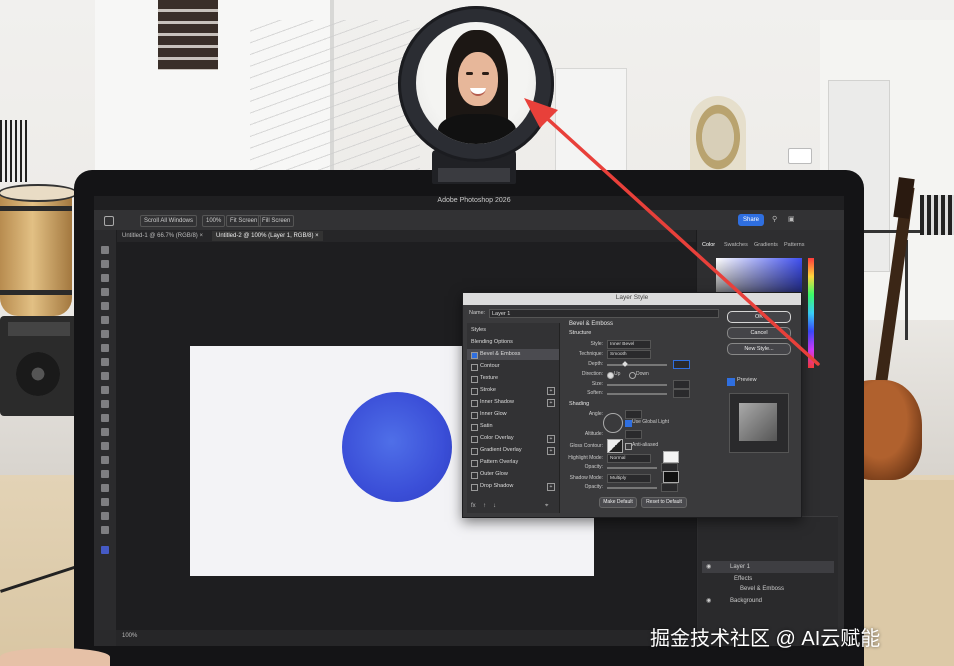 Image resolution: width=954 pixels, height=666 pixels. Describe the element at coordinates (105, 390) in the screenshot. I see `history-brush-tool-icon` at that location.